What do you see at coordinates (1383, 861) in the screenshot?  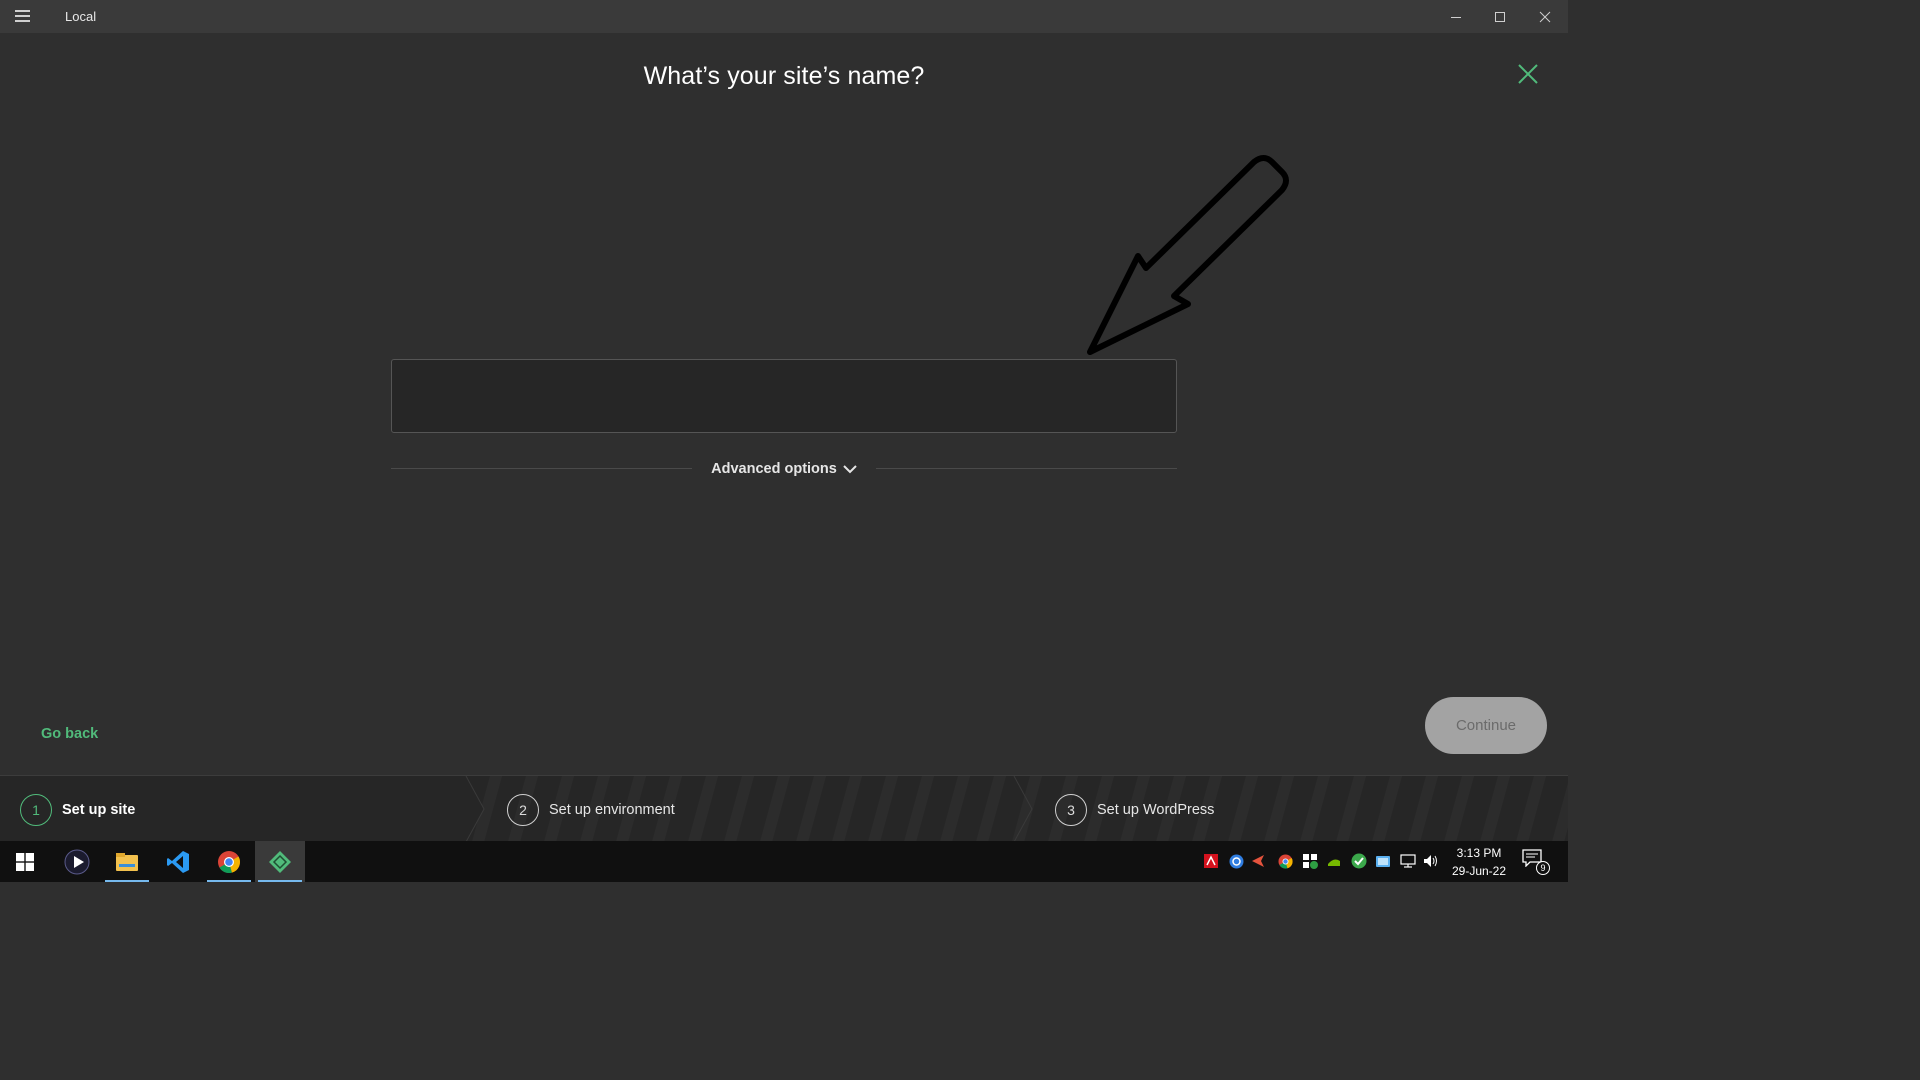 I see `cloud-icon` at bounding box center [1383, 861].